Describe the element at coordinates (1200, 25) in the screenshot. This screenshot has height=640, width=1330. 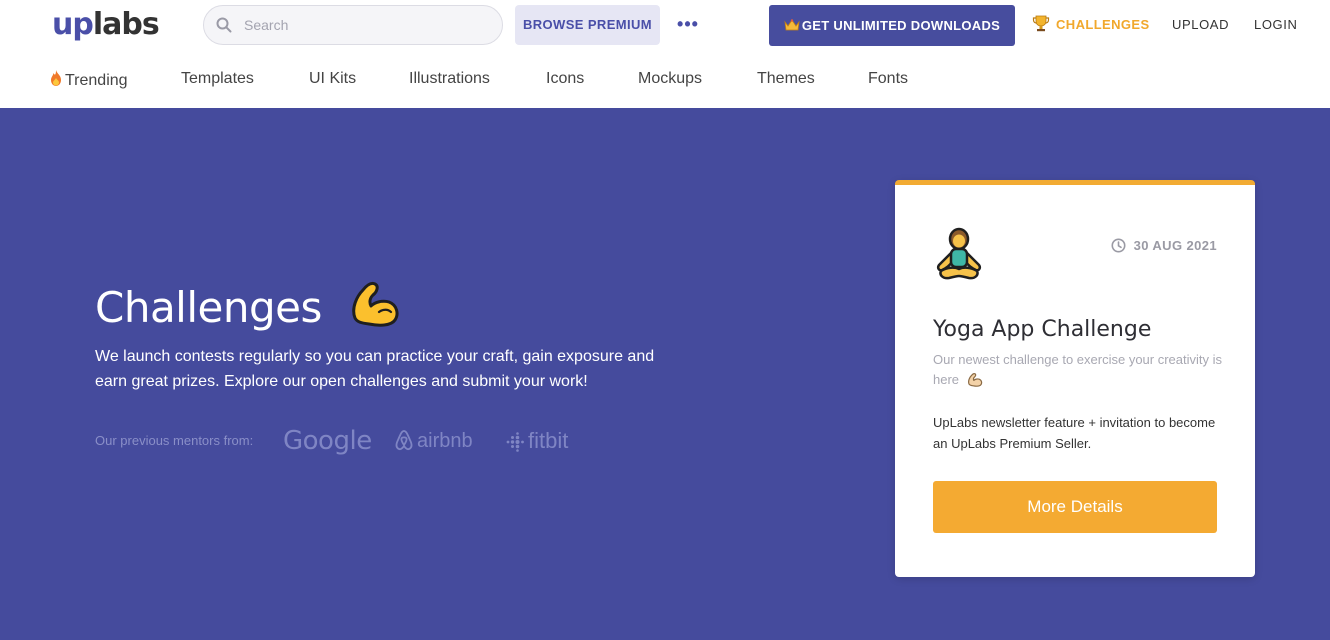
I see `upload-link: UPLOAD` at that location.